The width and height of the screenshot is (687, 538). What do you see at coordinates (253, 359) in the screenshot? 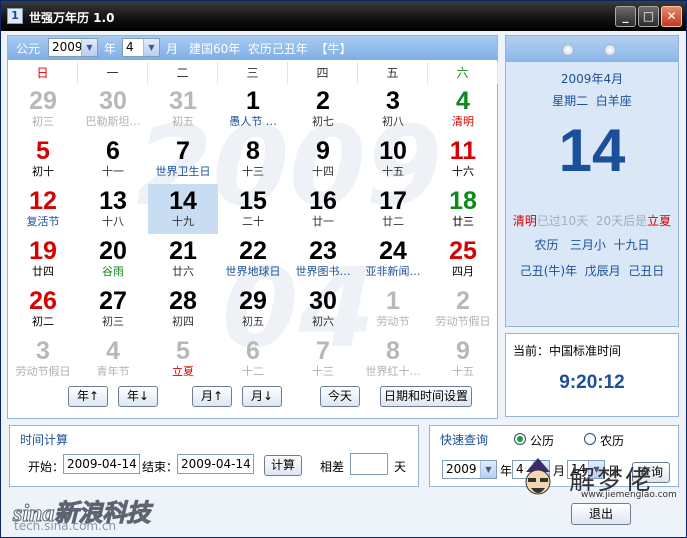
I see `calendar-day: 6 十二` at bounding box center [253, 359].